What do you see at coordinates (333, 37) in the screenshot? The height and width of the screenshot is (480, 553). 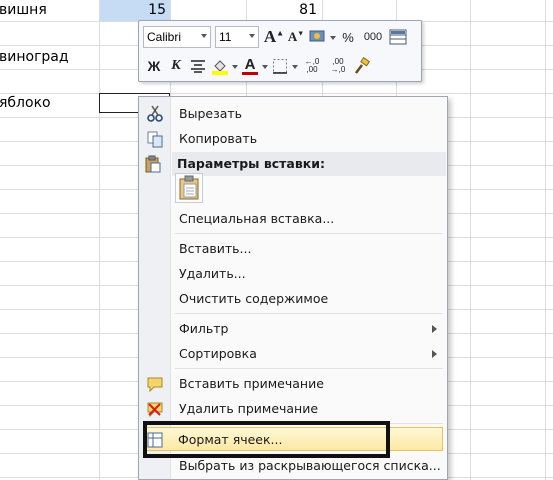 I see `accounting-format-dropdown` at bounding box center [333, 37].